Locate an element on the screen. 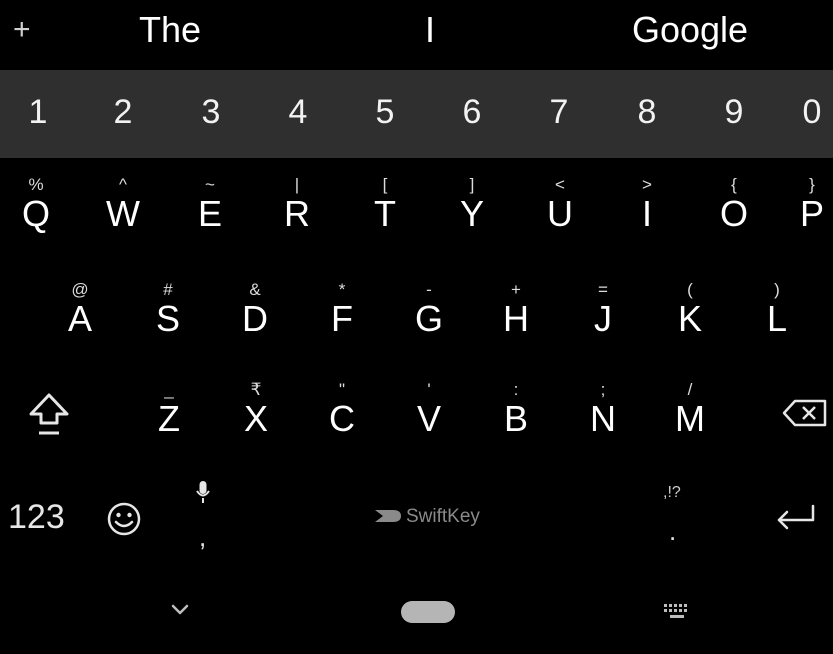 The height and width of the screenshot is (654, 833). key-0: 0 is located at coordinates (812, 112).